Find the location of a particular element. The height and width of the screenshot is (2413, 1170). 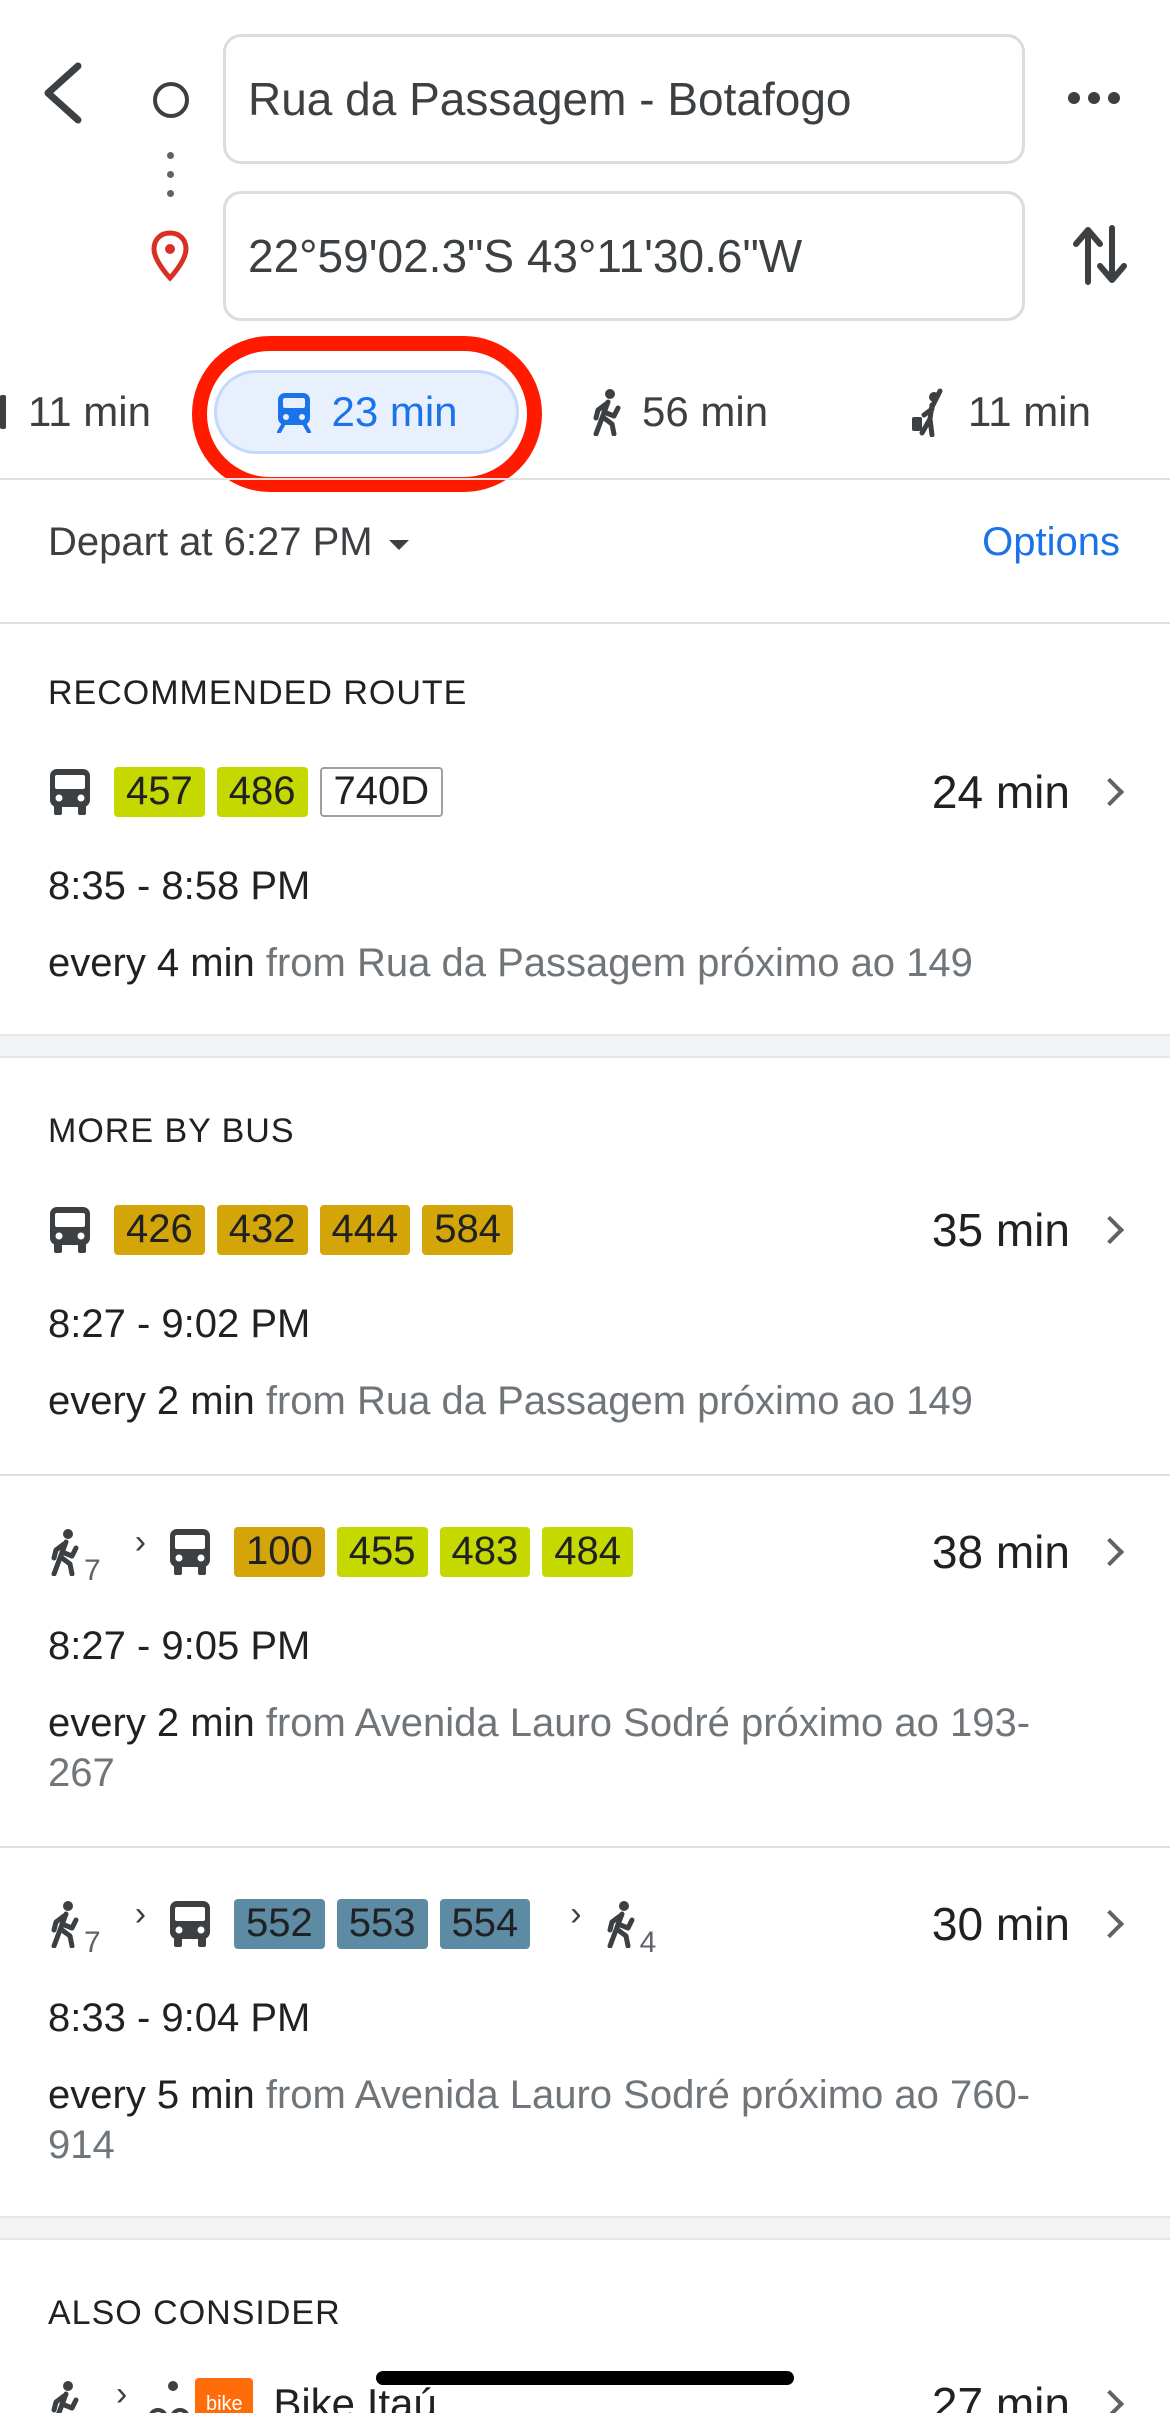

destination-pin-icon is located at coordinates (170, 256).